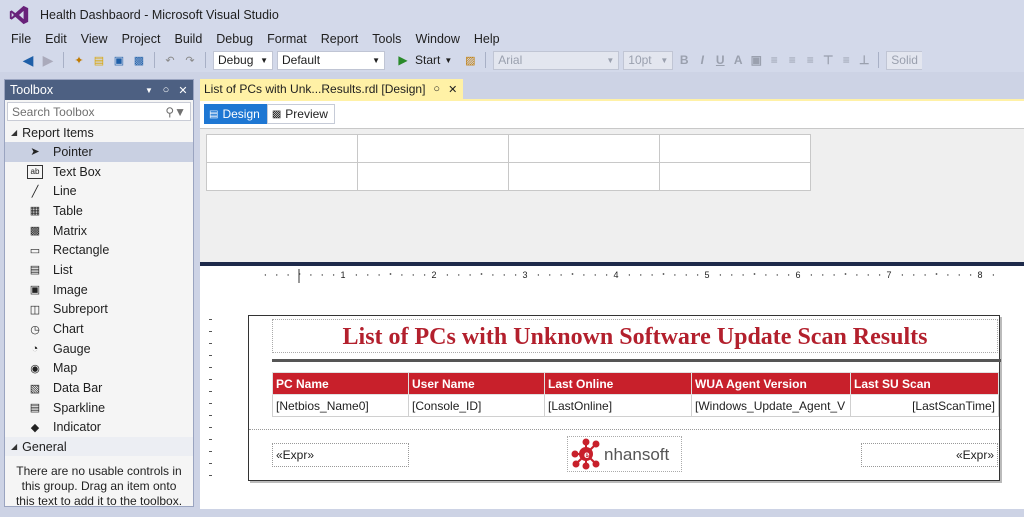 The width and height of the screenshot is (1024, 517). What do you see at coordinates (470, 60) in the screenshot?
I see `attach-icon: ▨` at bounding box center [470, 60].